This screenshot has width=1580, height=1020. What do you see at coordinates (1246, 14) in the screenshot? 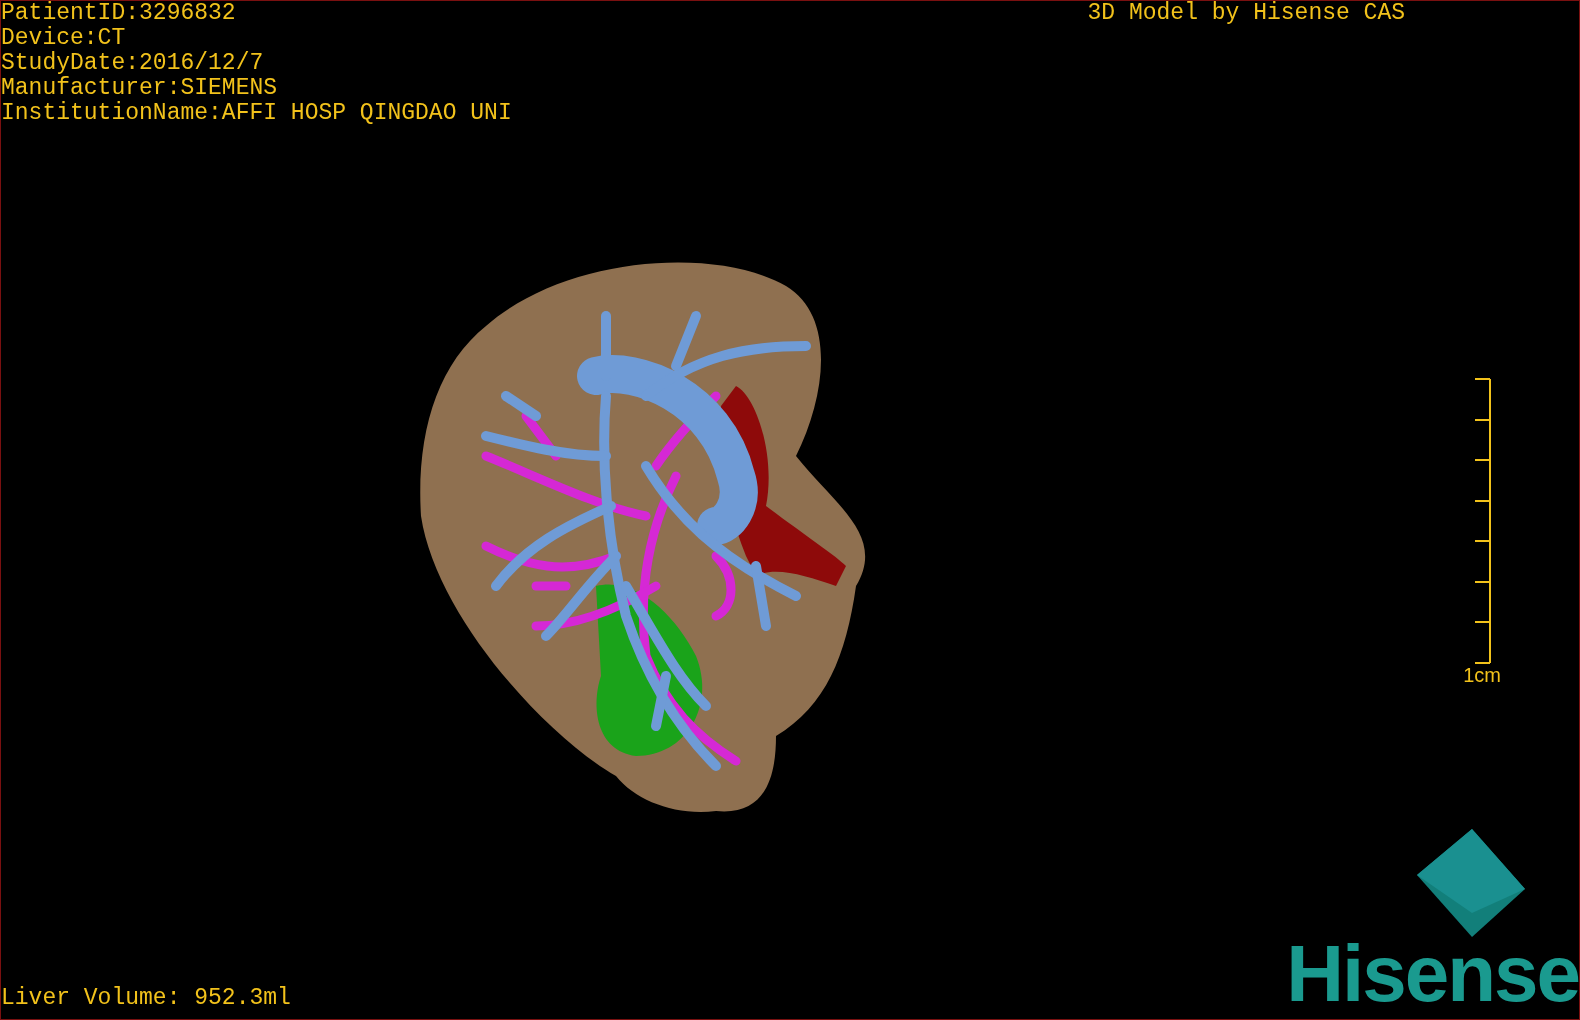
I see `model-title: 3D Model by Hisense CAS` at bounding box center [1246, 14].